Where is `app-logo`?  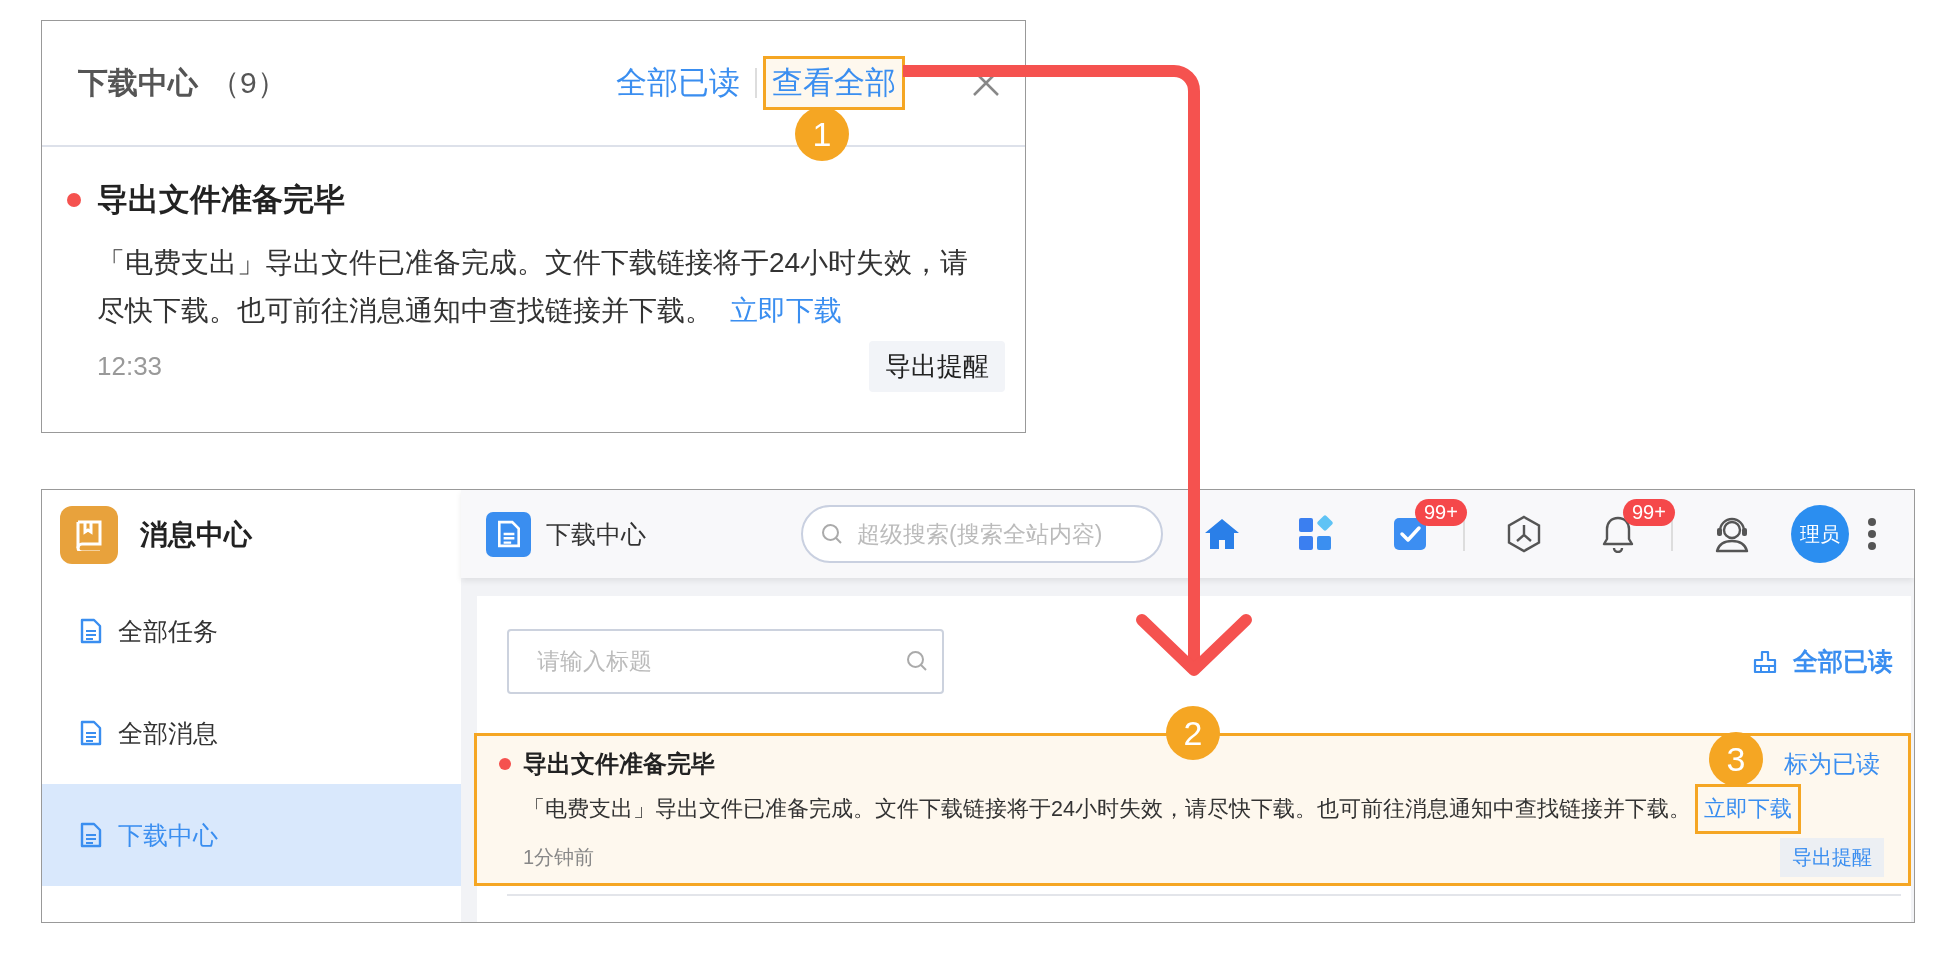 app-logo is located at coordinates (89, 535).